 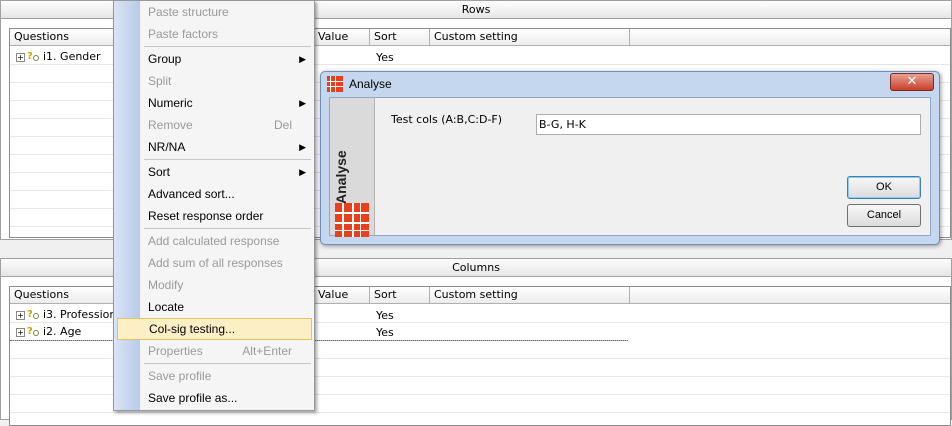 I want to click on table-row: +? i3. Profession, so click(x=66, y=315).